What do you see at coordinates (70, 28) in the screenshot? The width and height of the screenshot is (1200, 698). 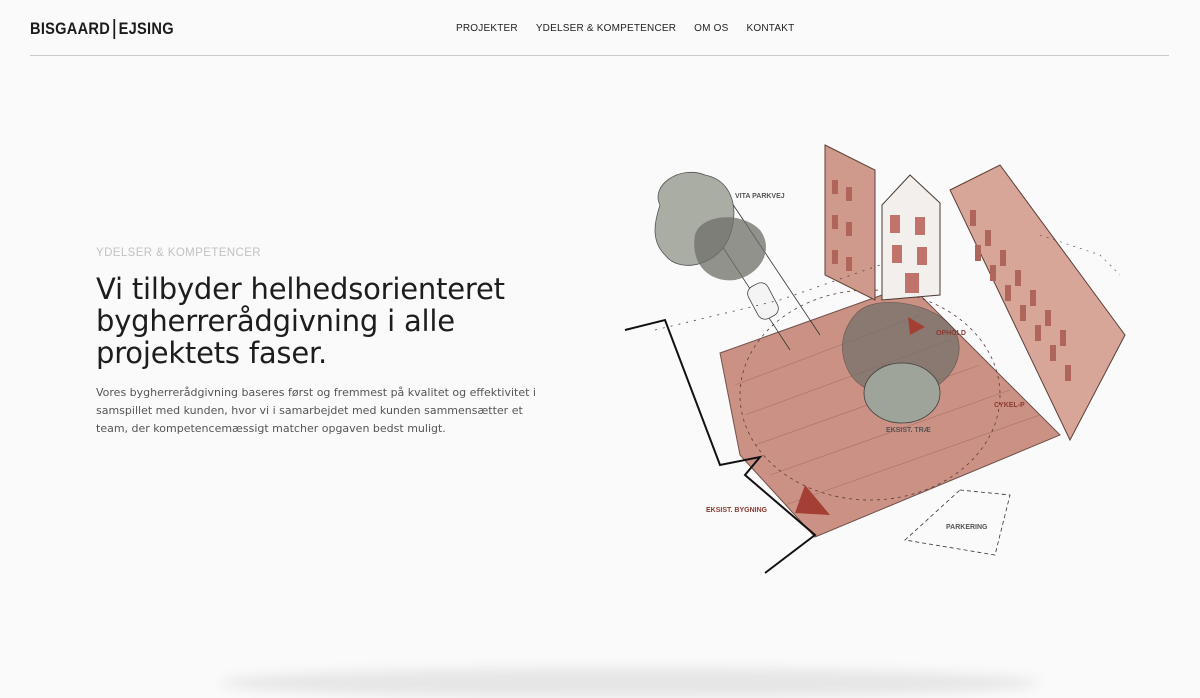 I see `logo-left-text: BISGAARD` at bounding box center [70, 28].